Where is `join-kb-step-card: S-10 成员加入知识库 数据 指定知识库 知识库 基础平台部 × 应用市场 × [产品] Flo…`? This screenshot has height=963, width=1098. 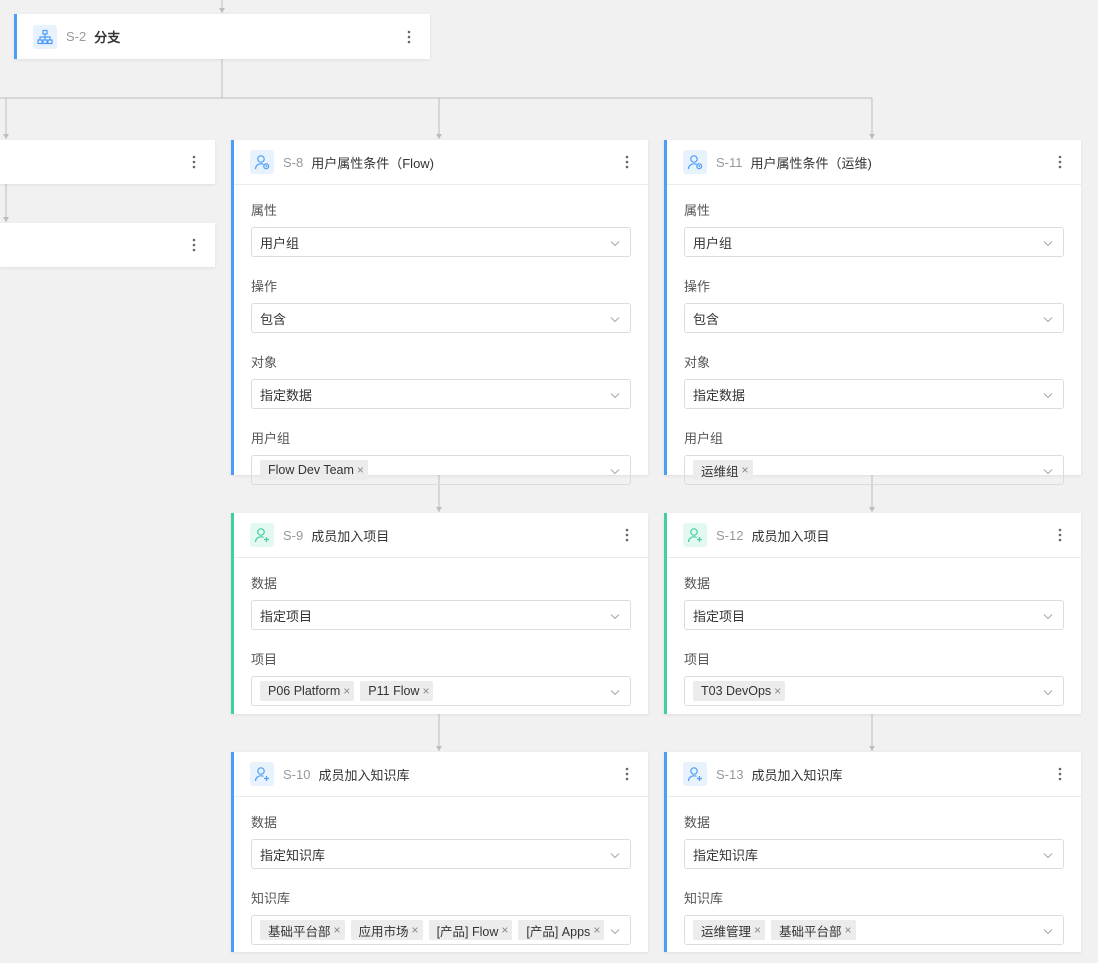 join-kb-step-card: S-10 成员加入知识库 数据 指定知识库 知识库 基础平台部 × 应用市场 × [产品] Flo… is located at coordinates (439, 852).